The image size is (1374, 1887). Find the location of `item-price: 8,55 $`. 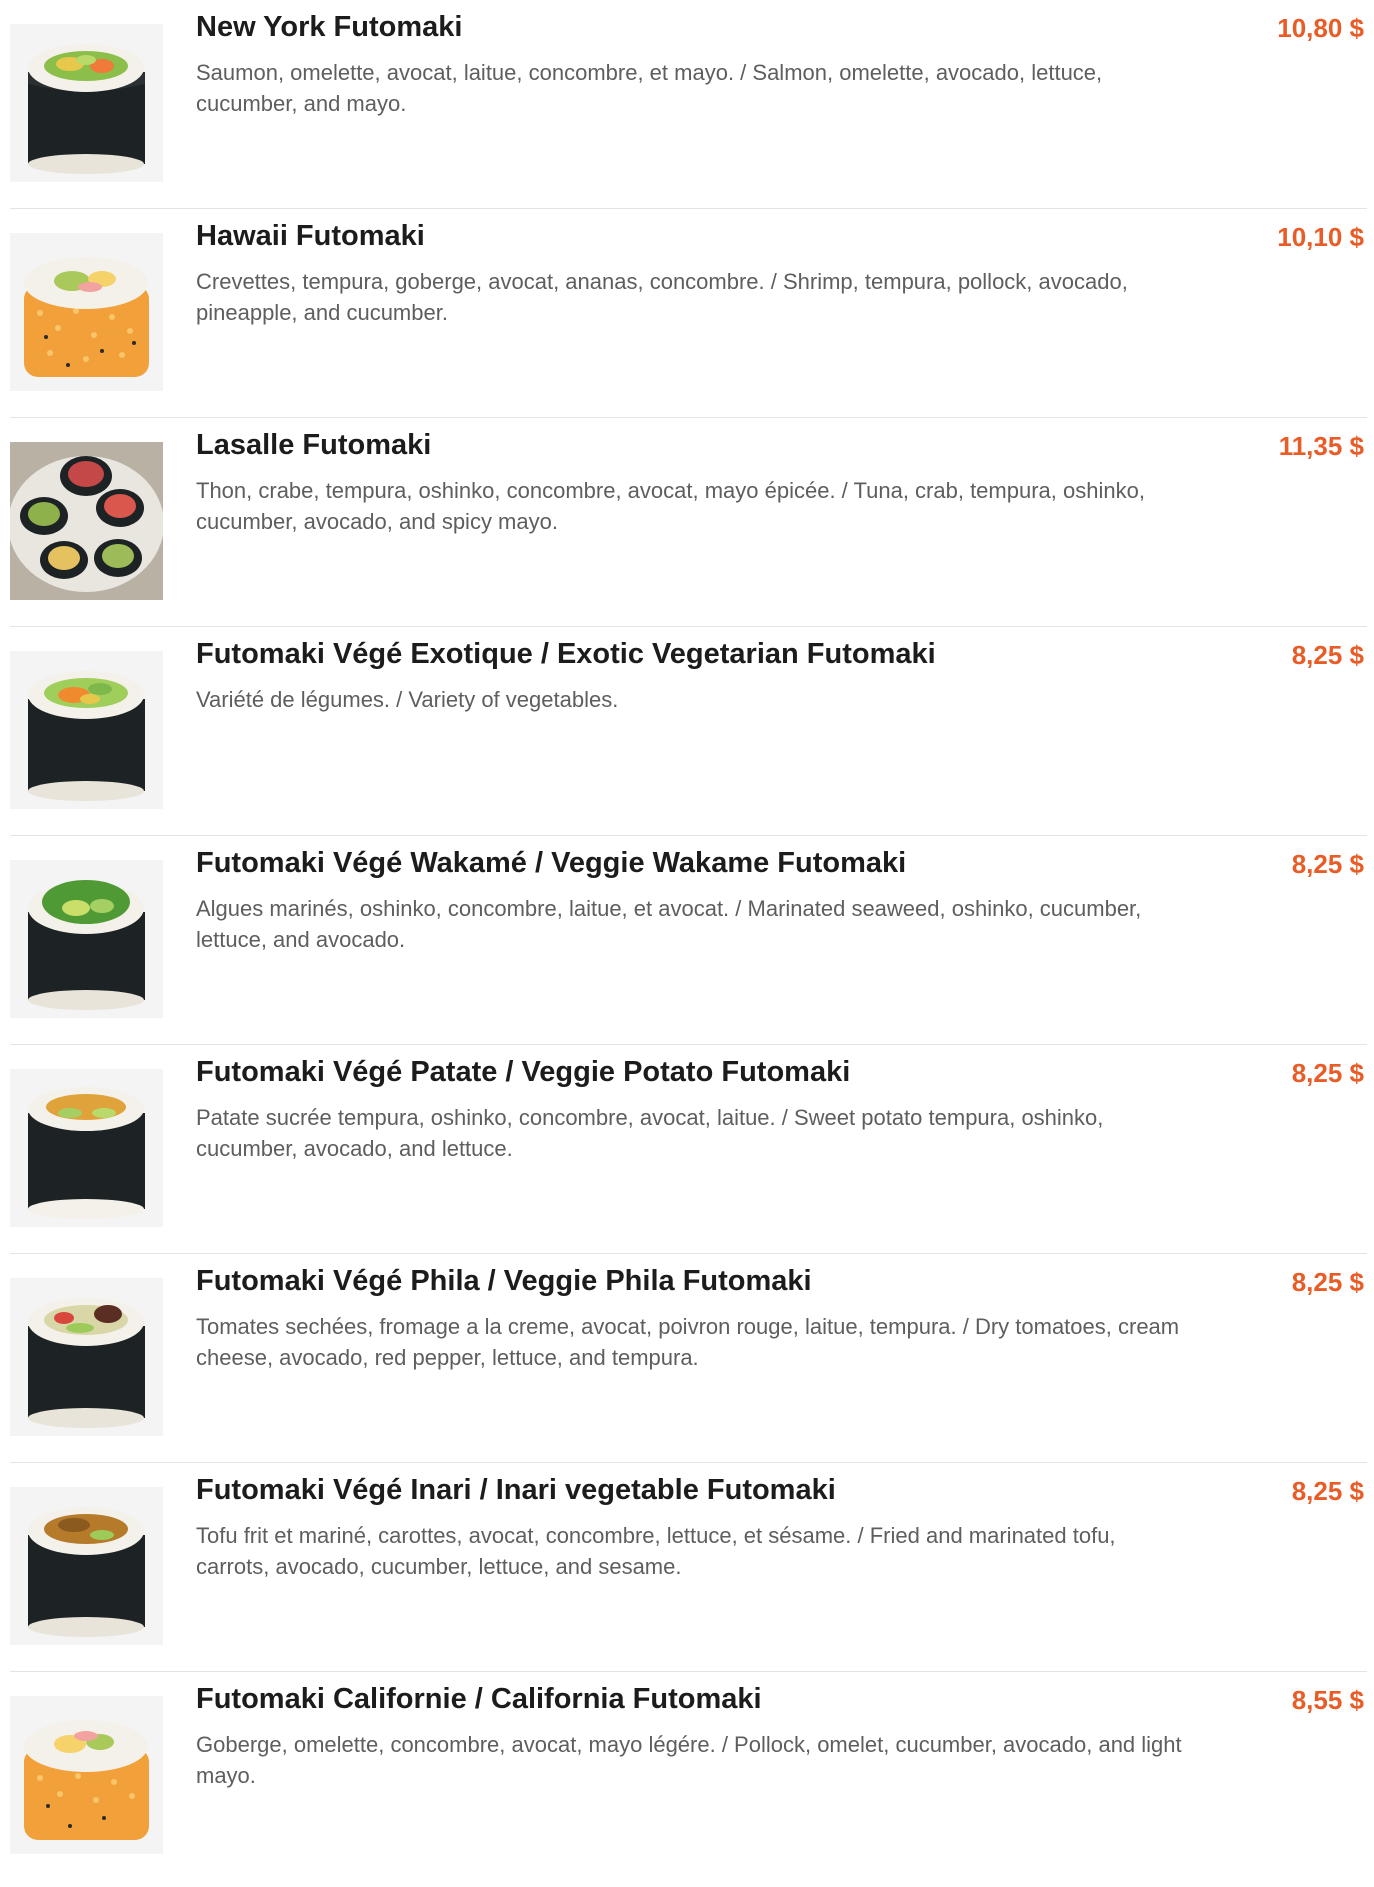

item-price: 8,55 $ is located at coordinates (1327, 1700).